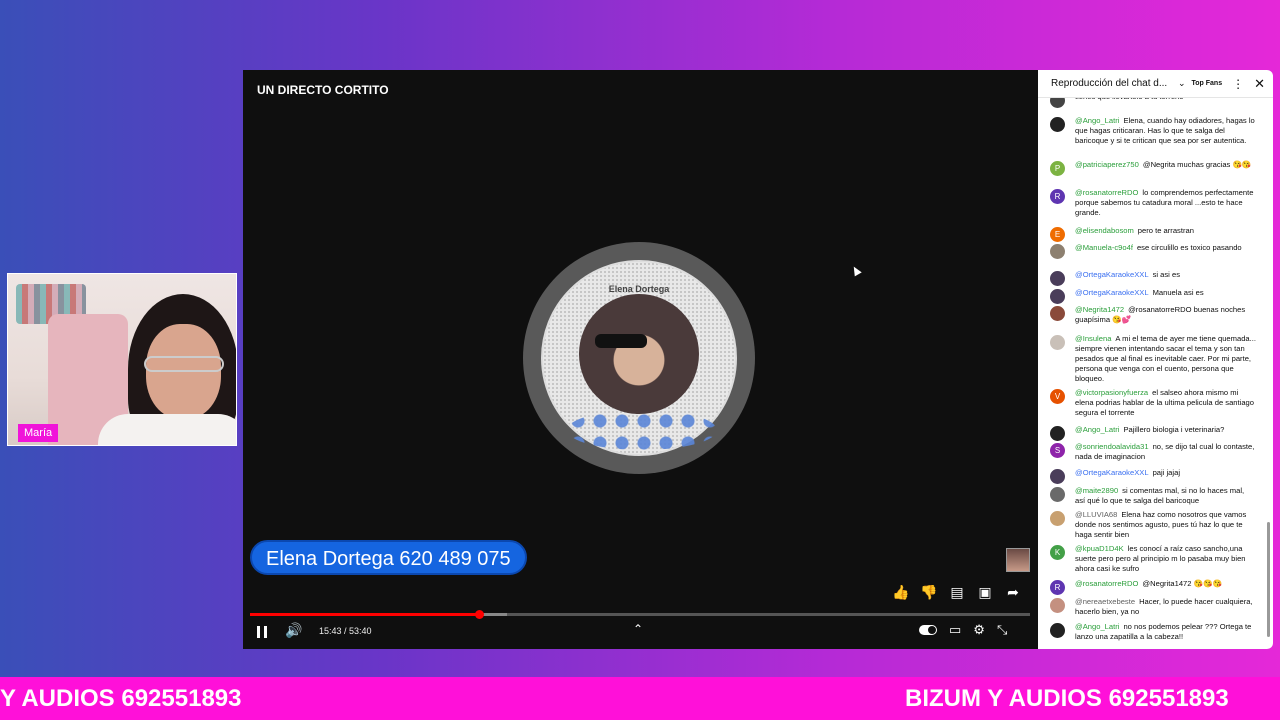 This screenshot has width=1280, height=720. Describe the element at coordinates (963, 630) in the screenshot. I see `right-controls: ▭ ⚙ ⤡` at that location.